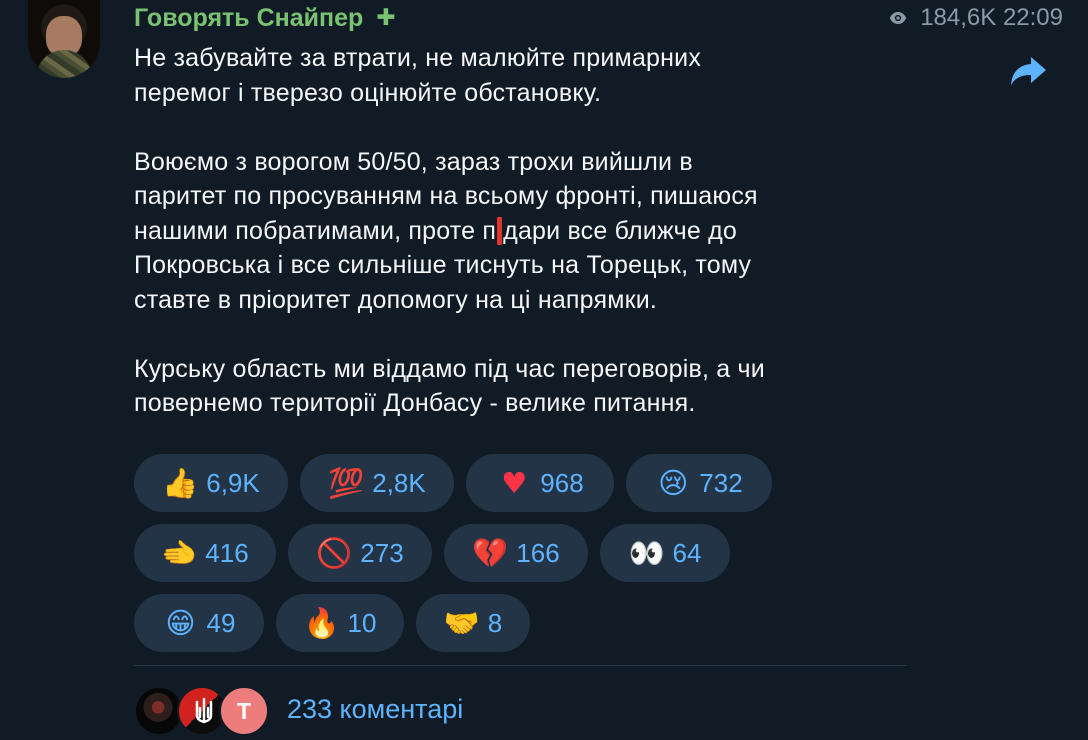 Image resolution: width=1088 pixels, height=740 pixels. I want to click on reaction-count: 273, so click(382, 552).